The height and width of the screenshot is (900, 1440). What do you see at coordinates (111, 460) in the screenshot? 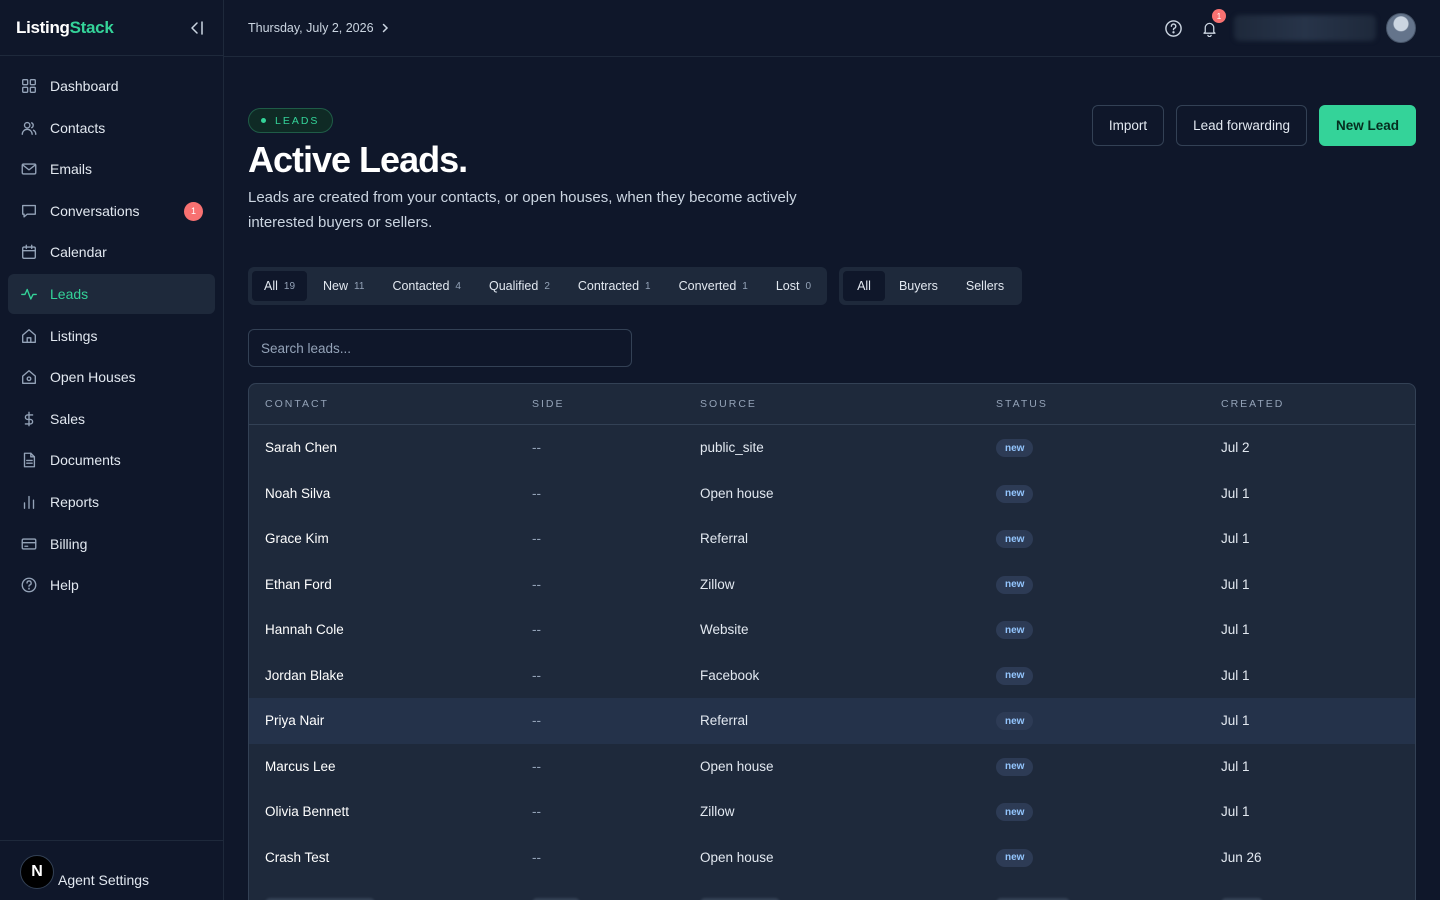
I see `sidebar-item-documents: Documents` at bounding box center [111, 460].